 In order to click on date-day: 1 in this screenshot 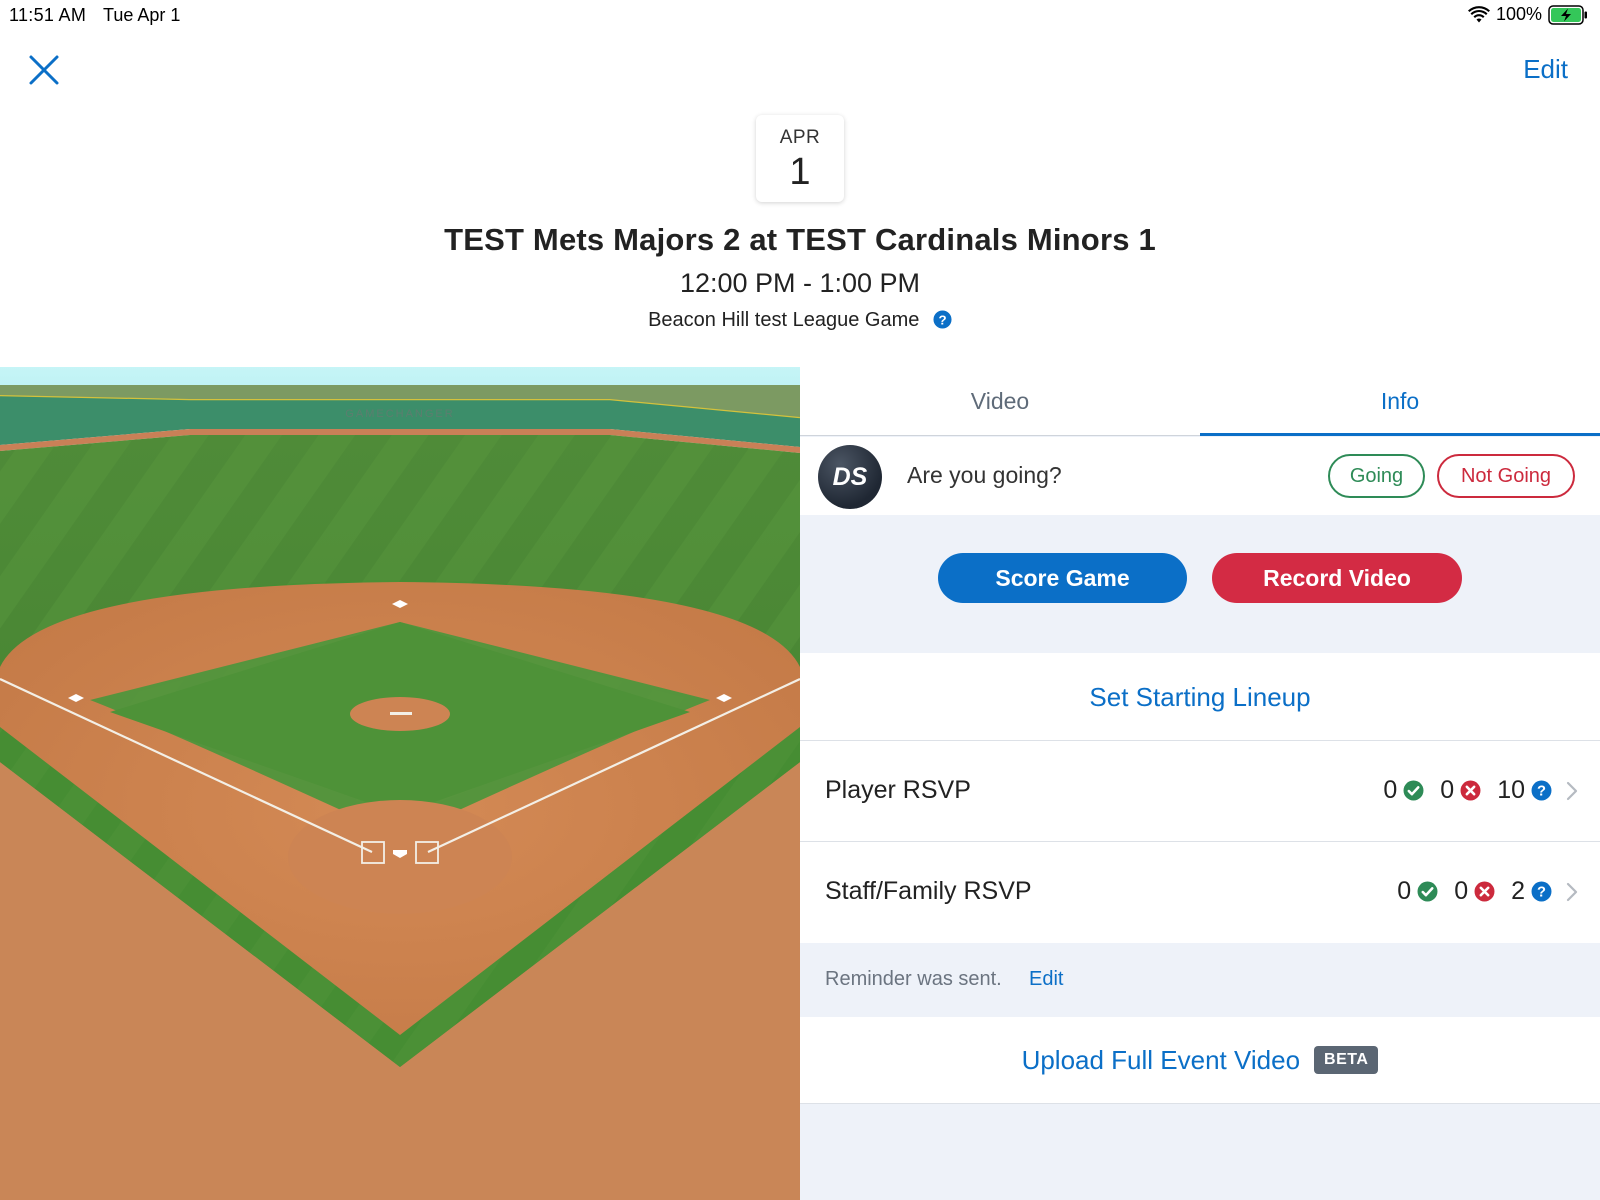, I will do `click(800, 172)`.